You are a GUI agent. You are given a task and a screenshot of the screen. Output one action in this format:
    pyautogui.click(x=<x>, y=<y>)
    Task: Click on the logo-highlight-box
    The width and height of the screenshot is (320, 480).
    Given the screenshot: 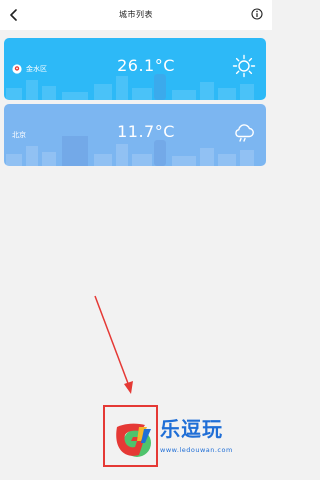 What is the action you would take?
    pyautogui.click(x=130, y=436)
    